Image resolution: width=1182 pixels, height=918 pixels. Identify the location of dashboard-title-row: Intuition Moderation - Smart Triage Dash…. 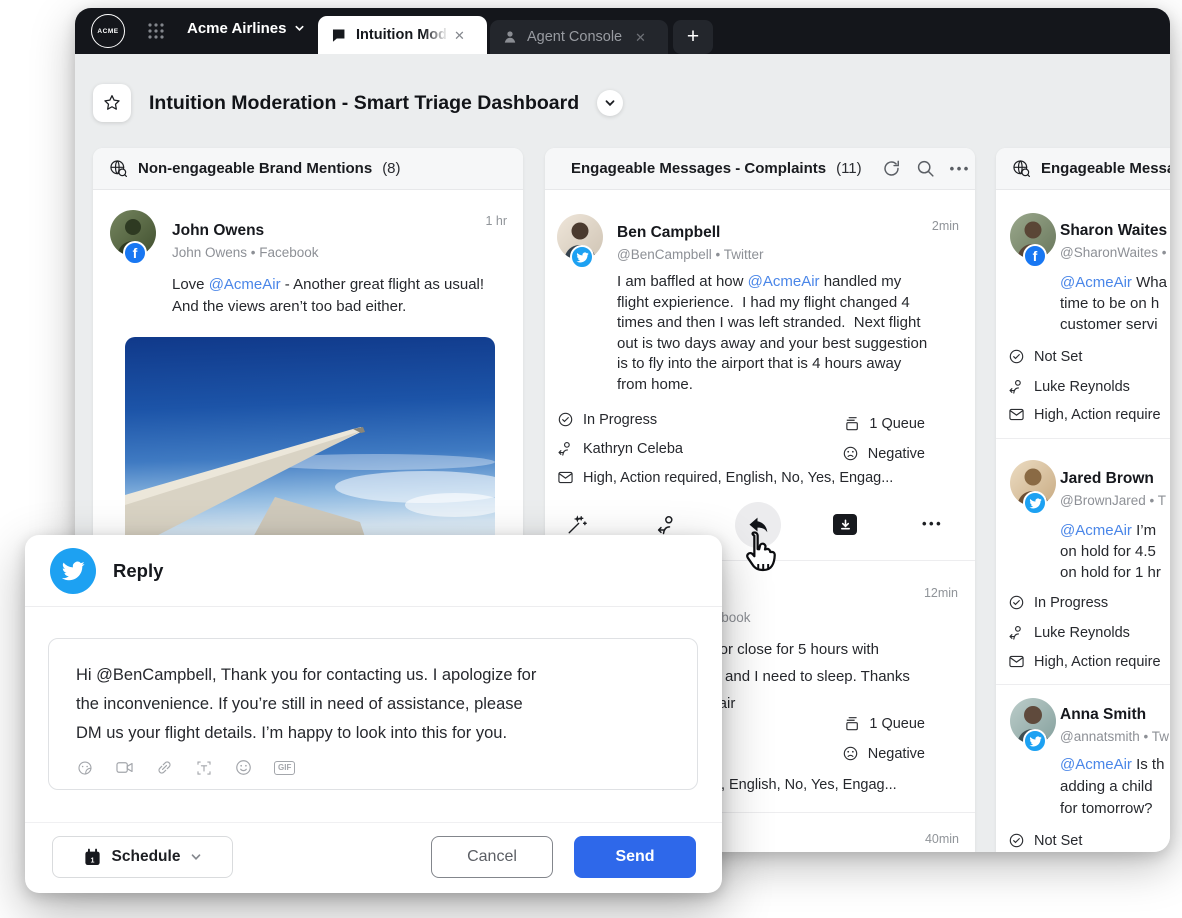
(358, 103).